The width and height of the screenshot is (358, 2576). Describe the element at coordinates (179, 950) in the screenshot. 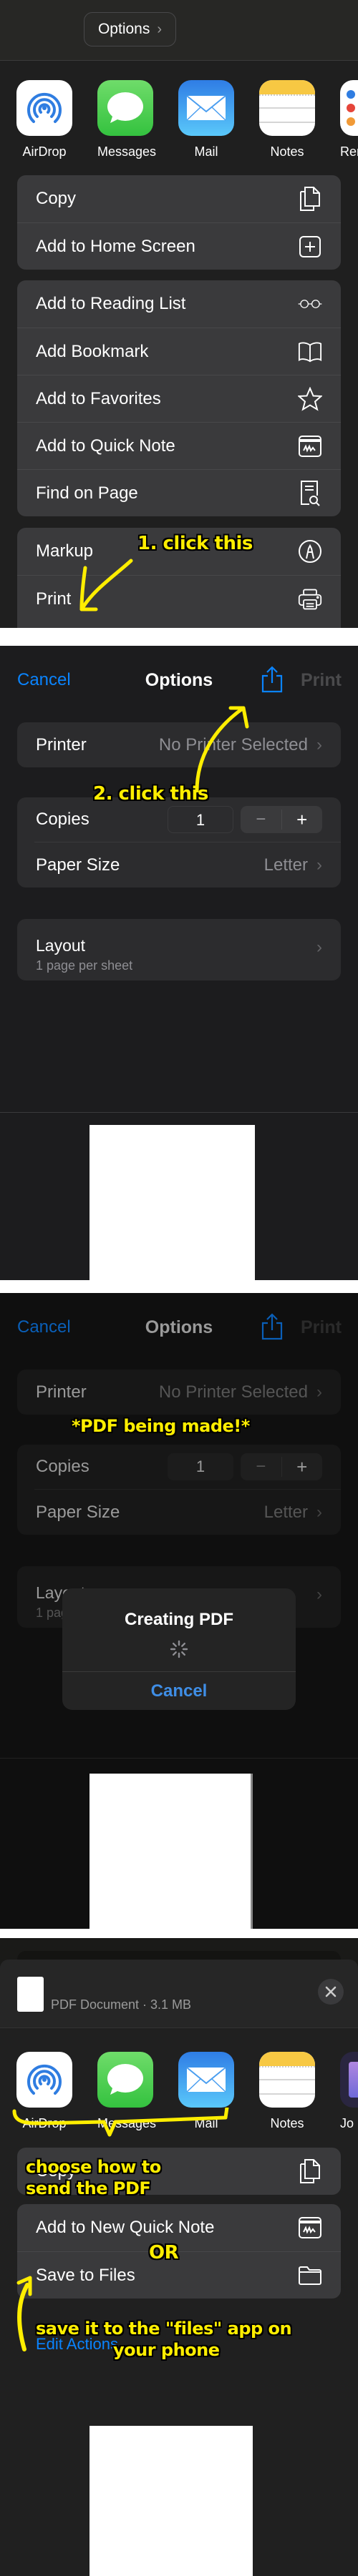

I see `layout-card: Layout 1 page per sheet ›` at that location.